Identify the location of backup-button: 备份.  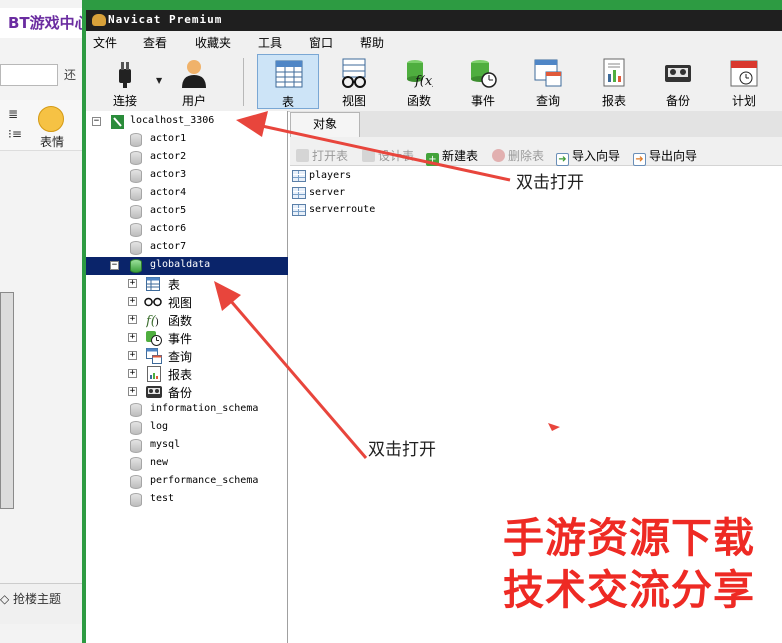
(678, 81).